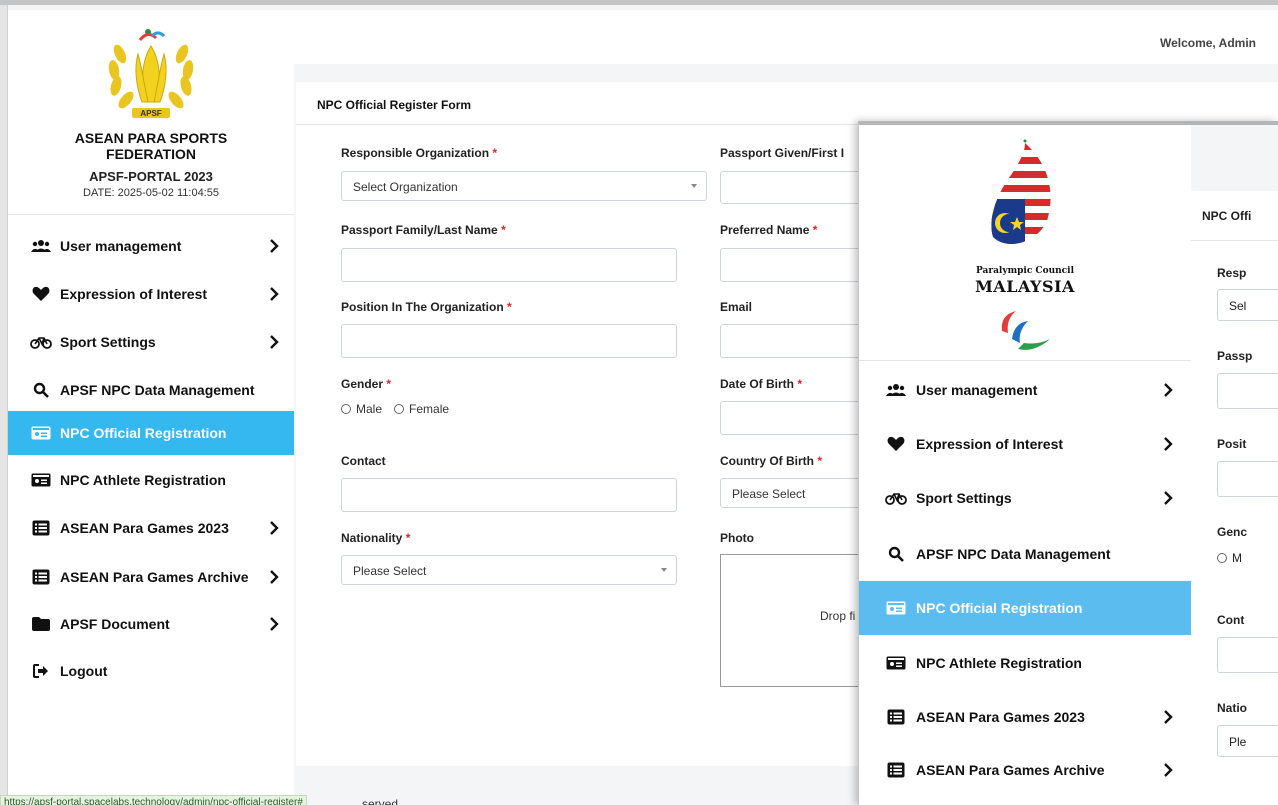 This screenshot has width=1278, height=805. Describe the element at coordinates (1229, 558) in the screenshot. I see `overlay-gender-radio: M` at that location.